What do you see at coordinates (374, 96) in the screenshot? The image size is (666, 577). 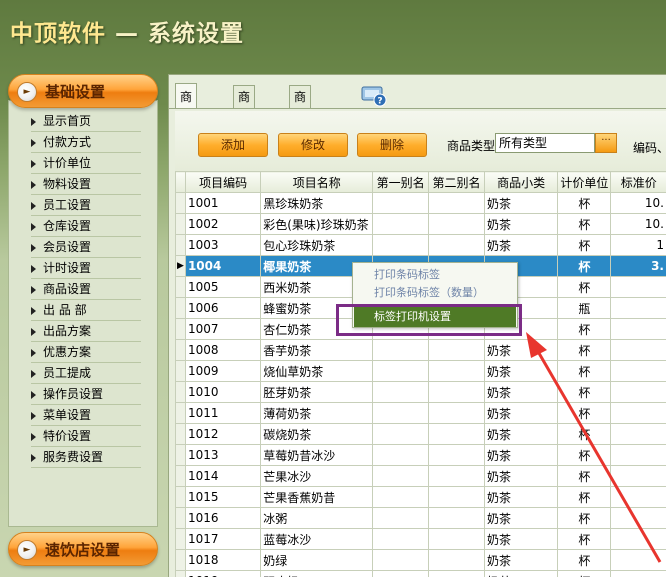 I see `help-icon: ?` at bounding box center [374, 96].